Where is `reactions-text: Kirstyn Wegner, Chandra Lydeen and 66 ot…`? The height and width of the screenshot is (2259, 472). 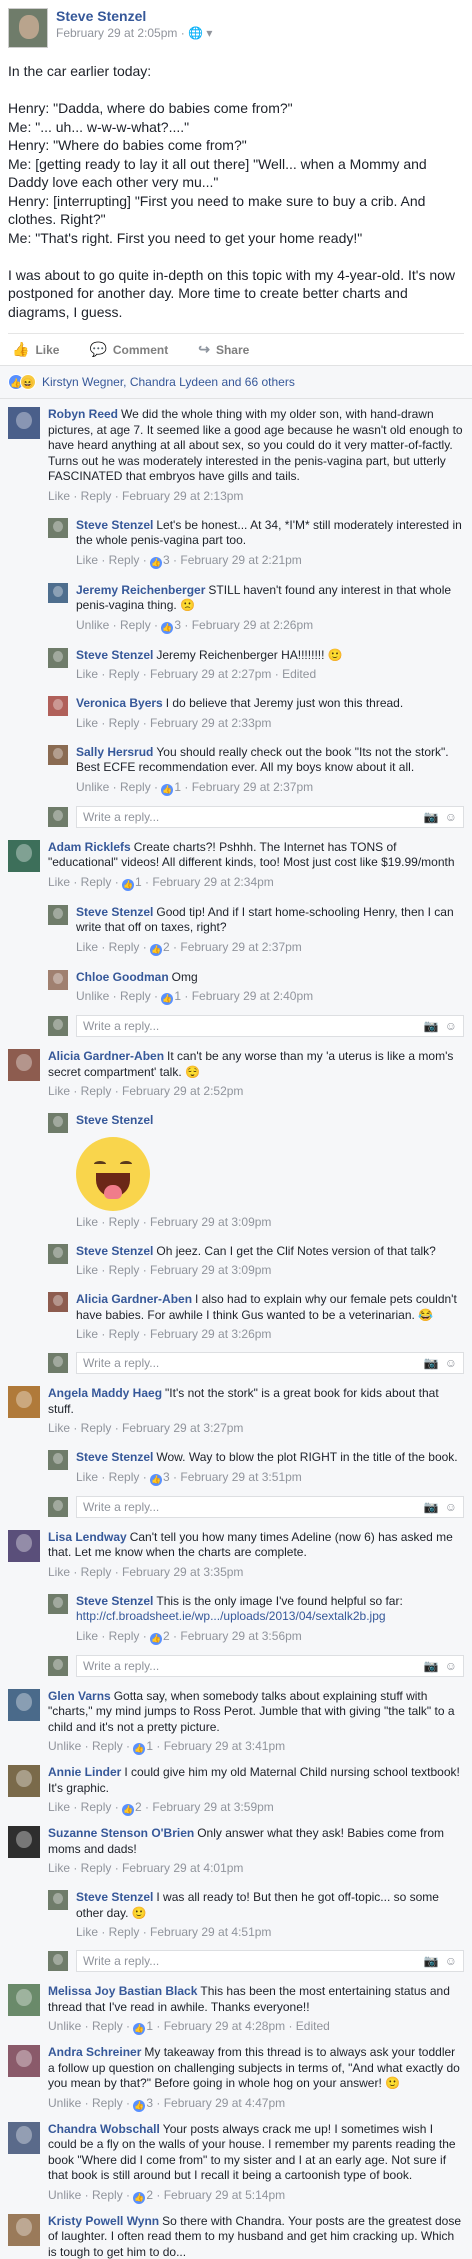 reactions-text: Kirstyn Wegner, Chandra Lydeen and 66 ot… is located at coordinates (168, 382).